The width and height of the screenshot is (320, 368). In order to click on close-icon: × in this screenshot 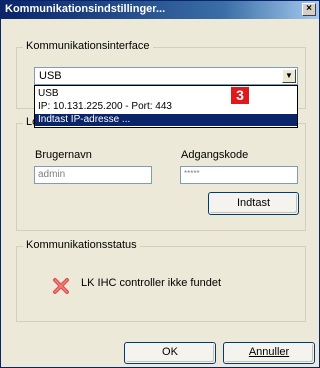, I will do `click(309, 8)`.